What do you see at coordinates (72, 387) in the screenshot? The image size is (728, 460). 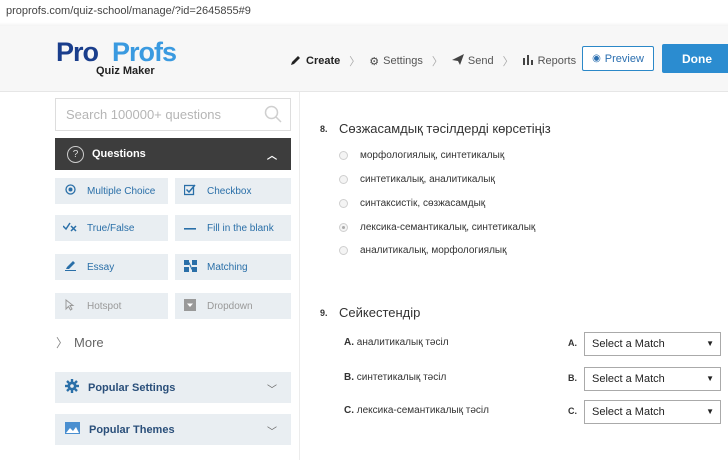 I see `gear-icon` at bounding box center [72, 387].